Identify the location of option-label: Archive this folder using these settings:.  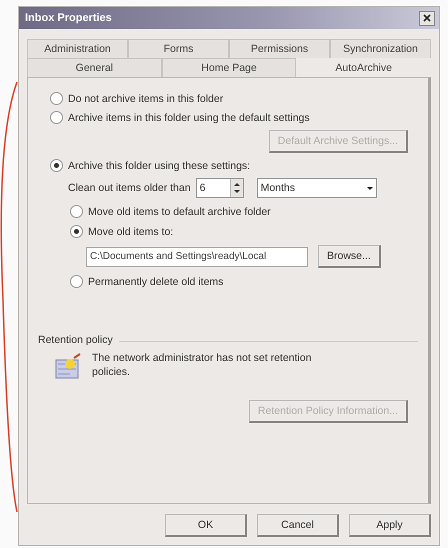
(159, 166).